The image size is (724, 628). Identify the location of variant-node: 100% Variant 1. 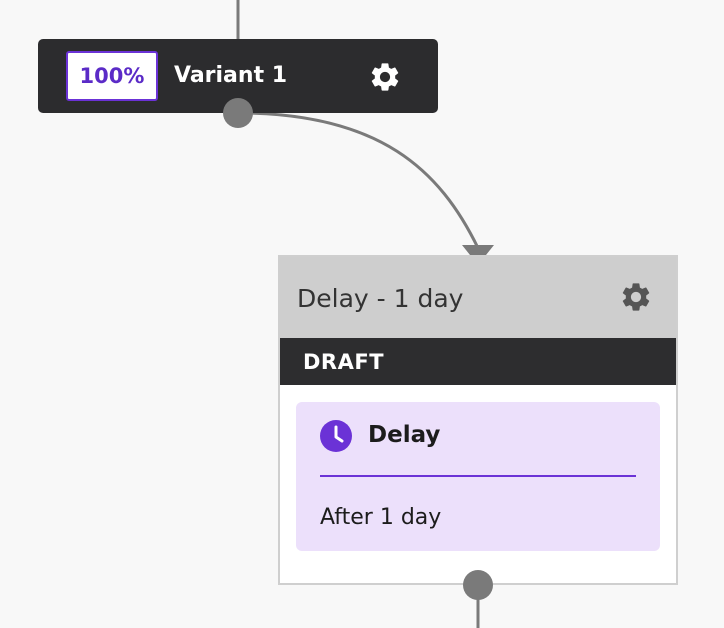
(238, 76).